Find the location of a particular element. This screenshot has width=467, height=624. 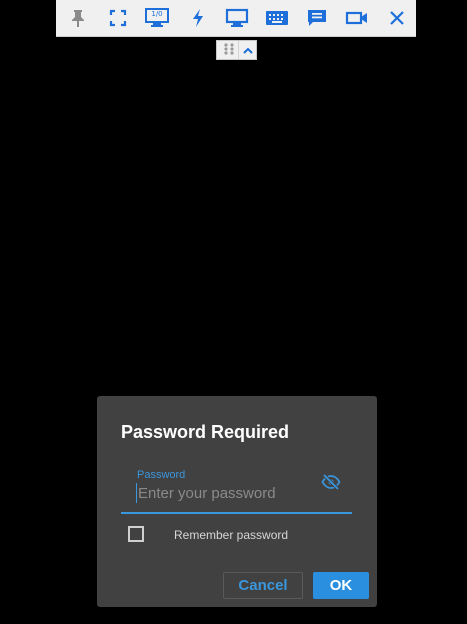

video-icon is located at coordinates (357, 18).